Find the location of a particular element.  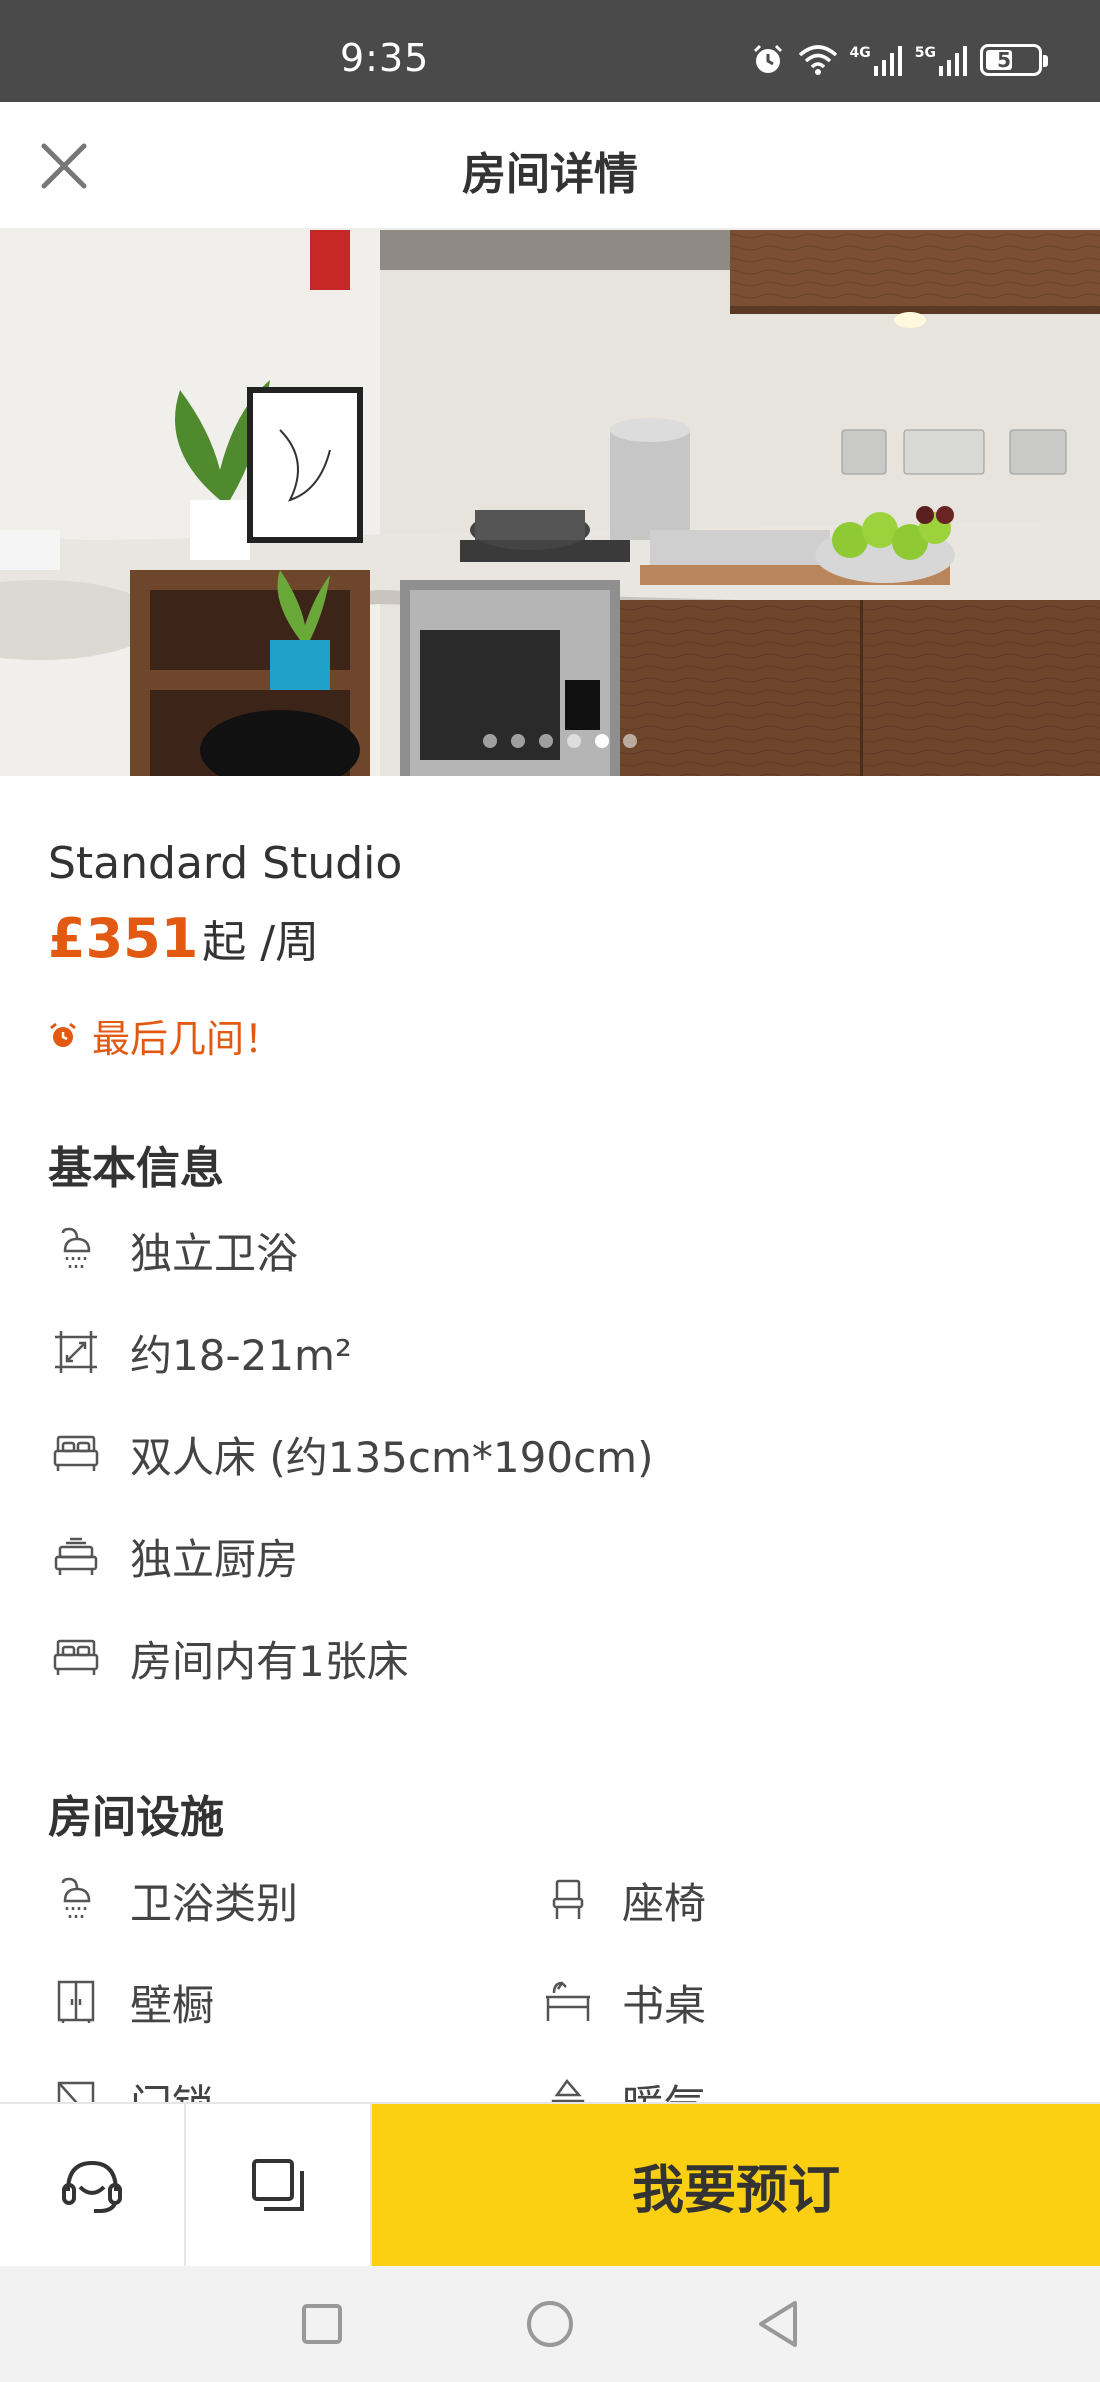

facility-item: 门锁 is located at coordinates (131, 2087).